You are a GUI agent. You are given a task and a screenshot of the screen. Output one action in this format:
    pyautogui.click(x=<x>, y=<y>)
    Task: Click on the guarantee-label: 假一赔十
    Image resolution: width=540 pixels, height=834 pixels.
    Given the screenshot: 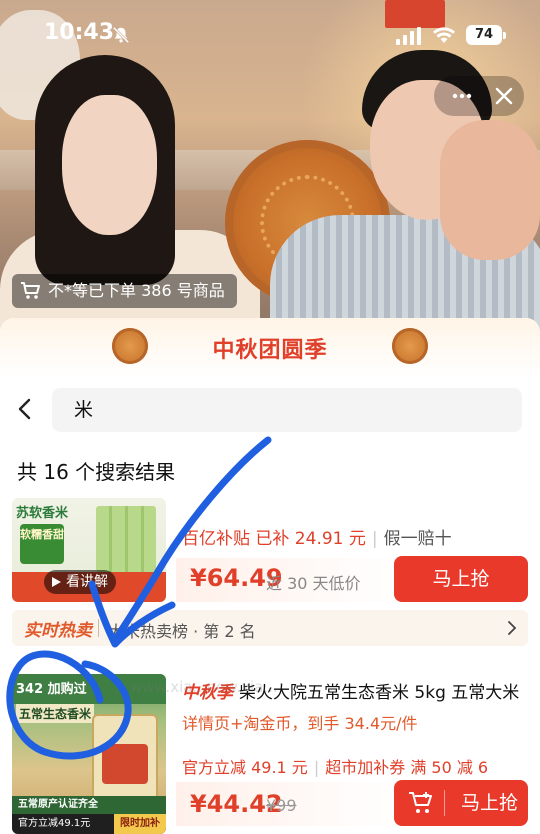 What is the action you would take?
    pyautogui.click(x=417, y=539)
    